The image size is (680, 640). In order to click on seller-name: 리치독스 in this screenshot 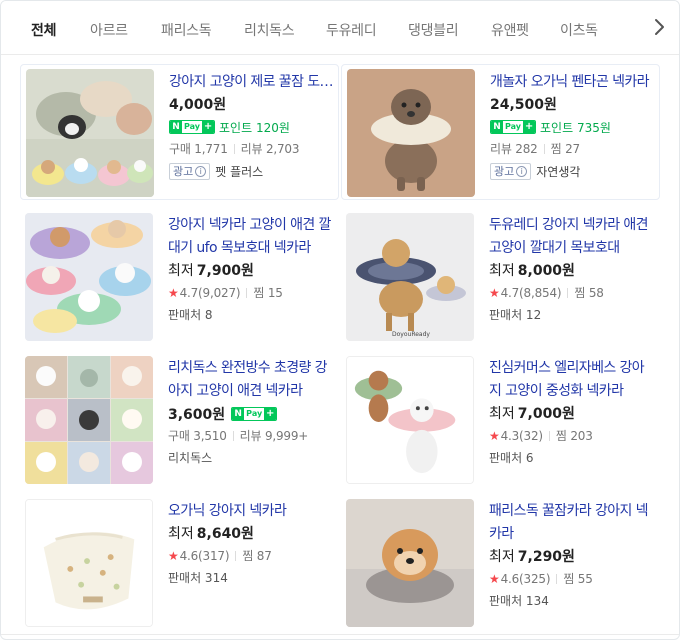, I will do `click(250, 458)`.